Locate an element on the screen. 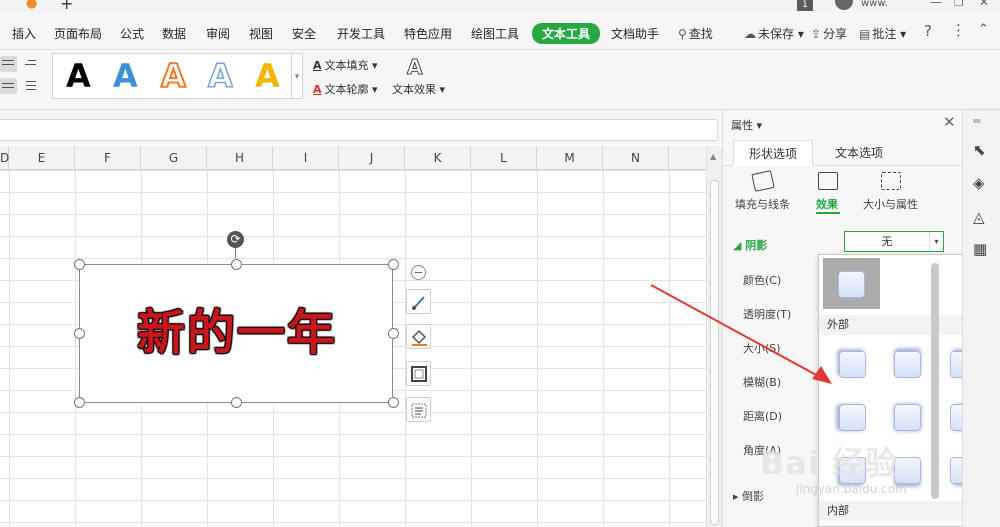 This screenshot has height=527, width=1000. scroll-up-icon: ▲ is located at coordinates (713, 156).